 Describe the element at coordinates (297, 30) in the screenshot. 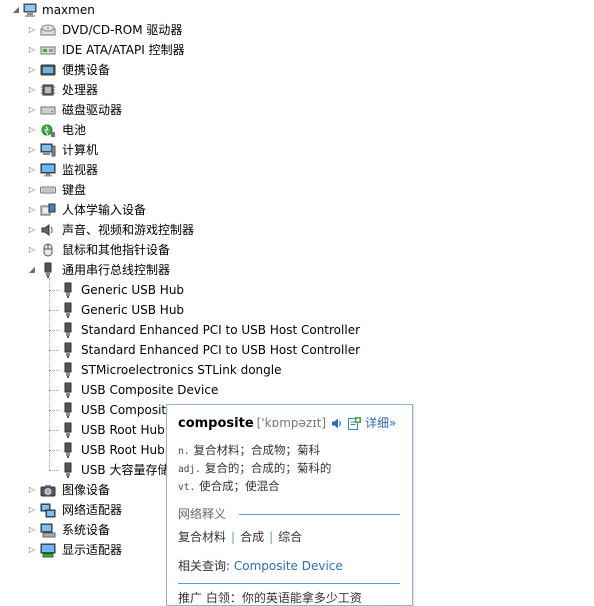

I see `tree-row: ▷ DVD/CD-ROM 驱动器` at that location.